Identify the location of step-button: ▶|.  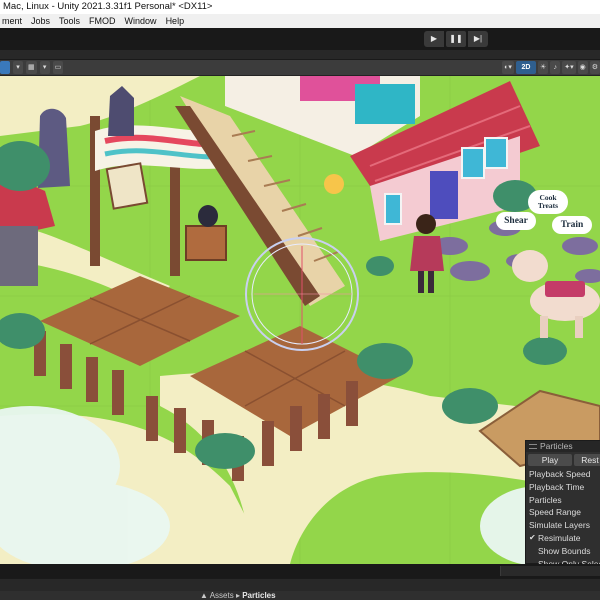
(478, 39).